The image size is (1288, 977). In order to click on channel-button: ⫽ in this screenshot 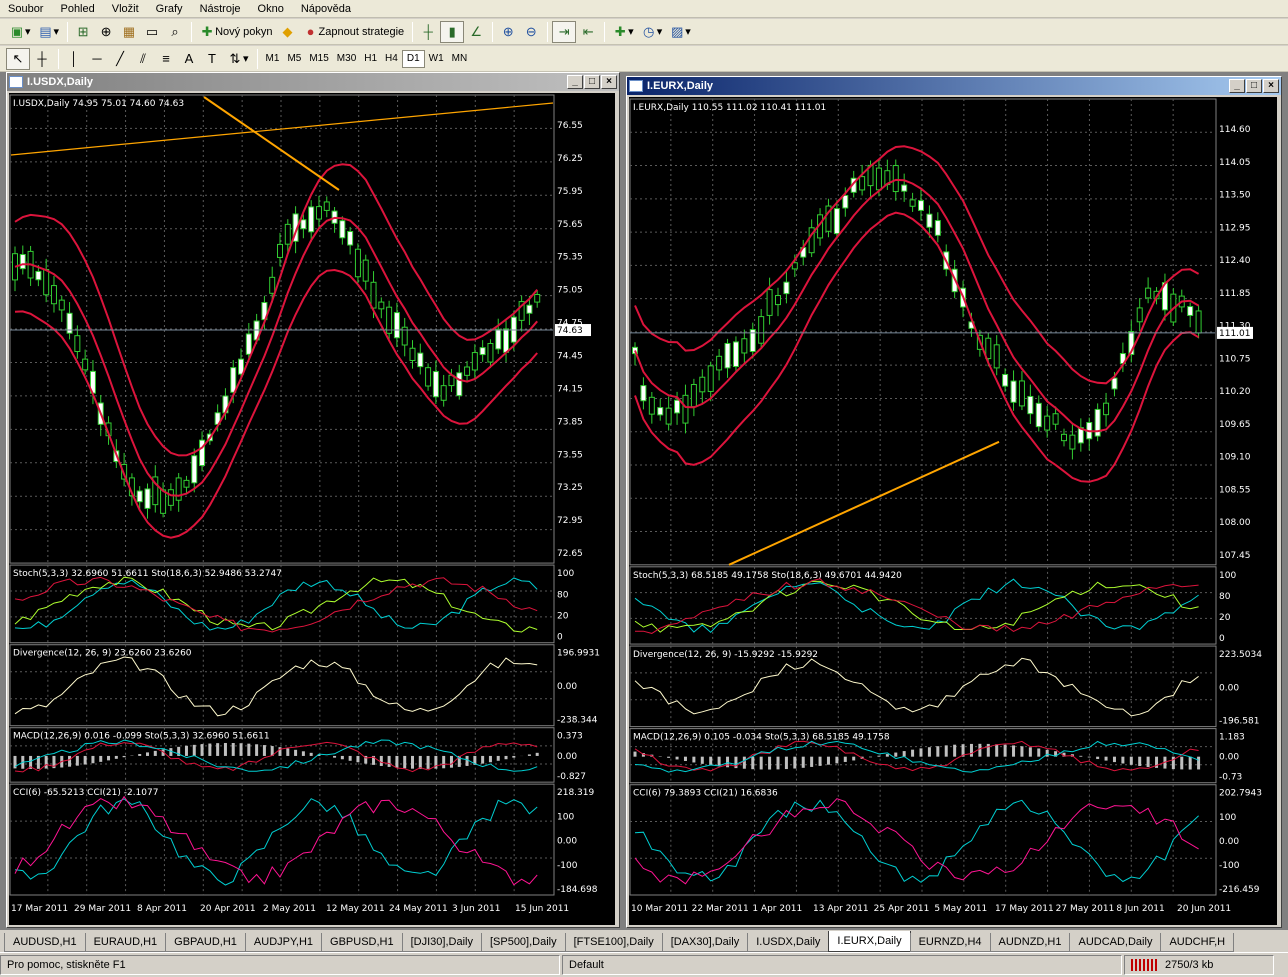, I will do `click(143, 59)`.